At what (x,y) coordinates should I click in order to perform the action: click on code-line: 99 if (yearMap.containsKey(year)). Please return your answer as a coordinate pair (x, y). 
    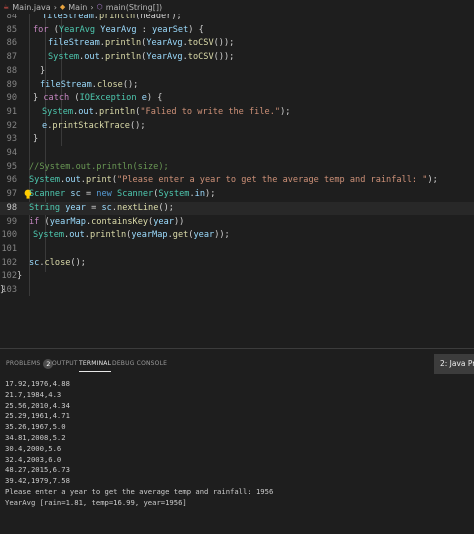
    Looking at the image, I should click on (237, 223).